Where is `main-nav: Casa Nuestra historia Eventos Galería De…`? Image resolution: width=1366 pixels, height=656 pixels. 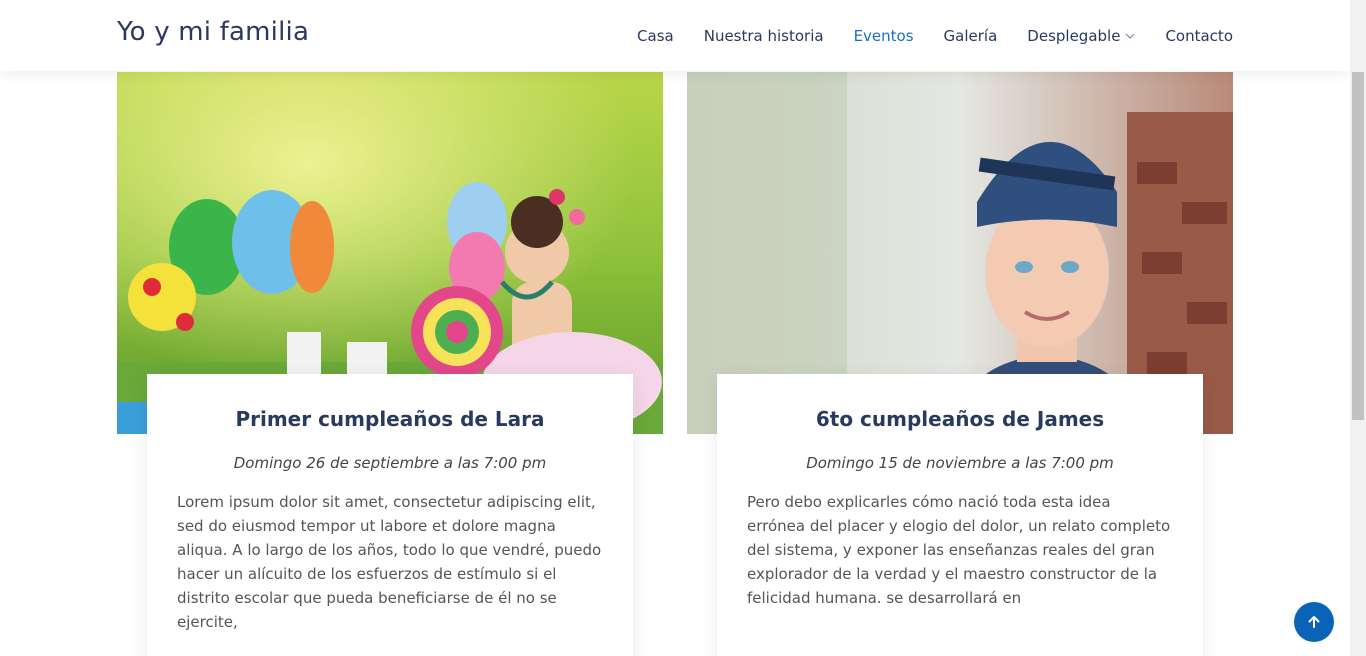 main-nav: Casa Nuestra historia Eventos Galería De… is located at coordinates (935, 35).